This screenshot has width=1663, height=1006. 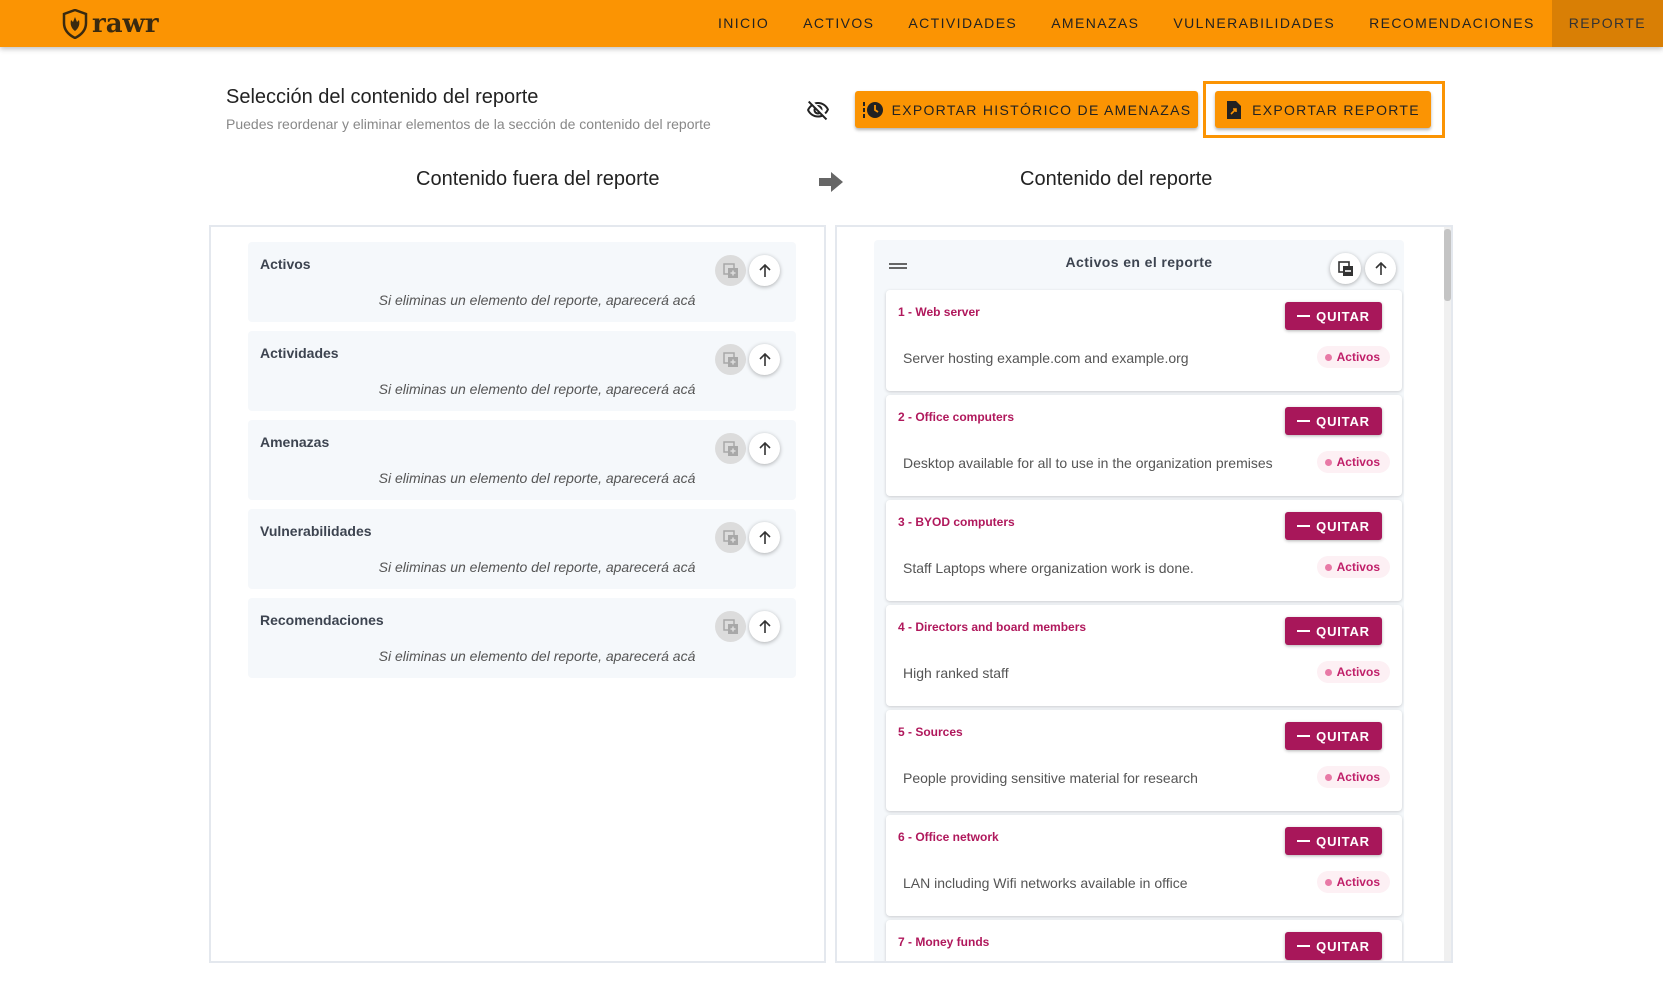 I want to click on export-report-label: EXPORTAR REPORTE, so click(x=1336, y=109).